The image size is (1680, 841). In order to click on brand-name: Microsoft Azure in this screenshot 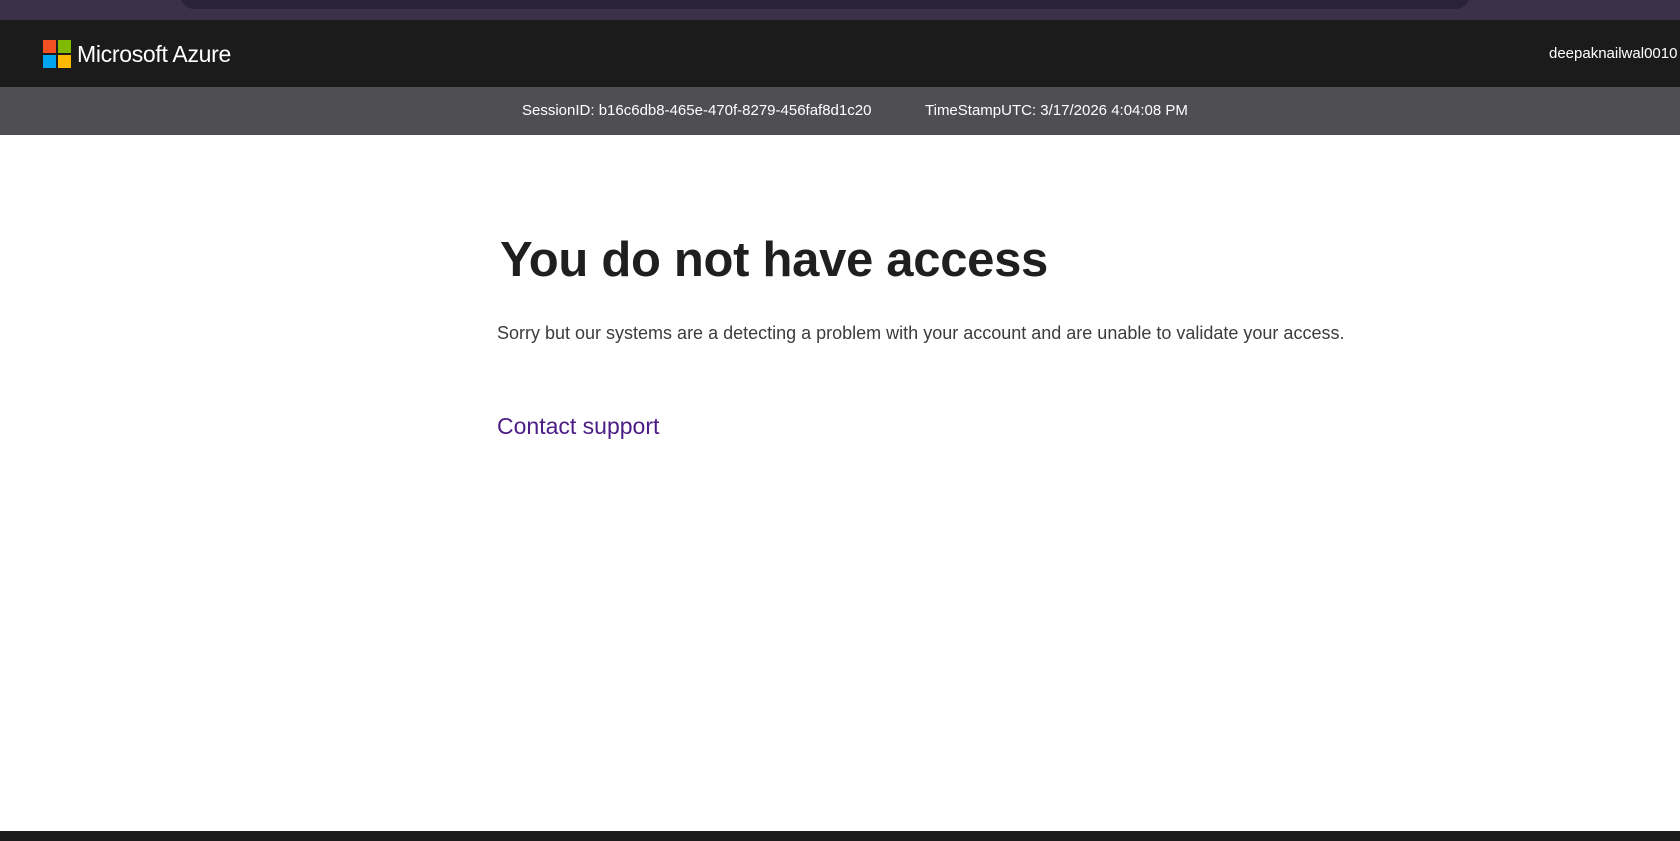, I will do `click(154, 54)`.